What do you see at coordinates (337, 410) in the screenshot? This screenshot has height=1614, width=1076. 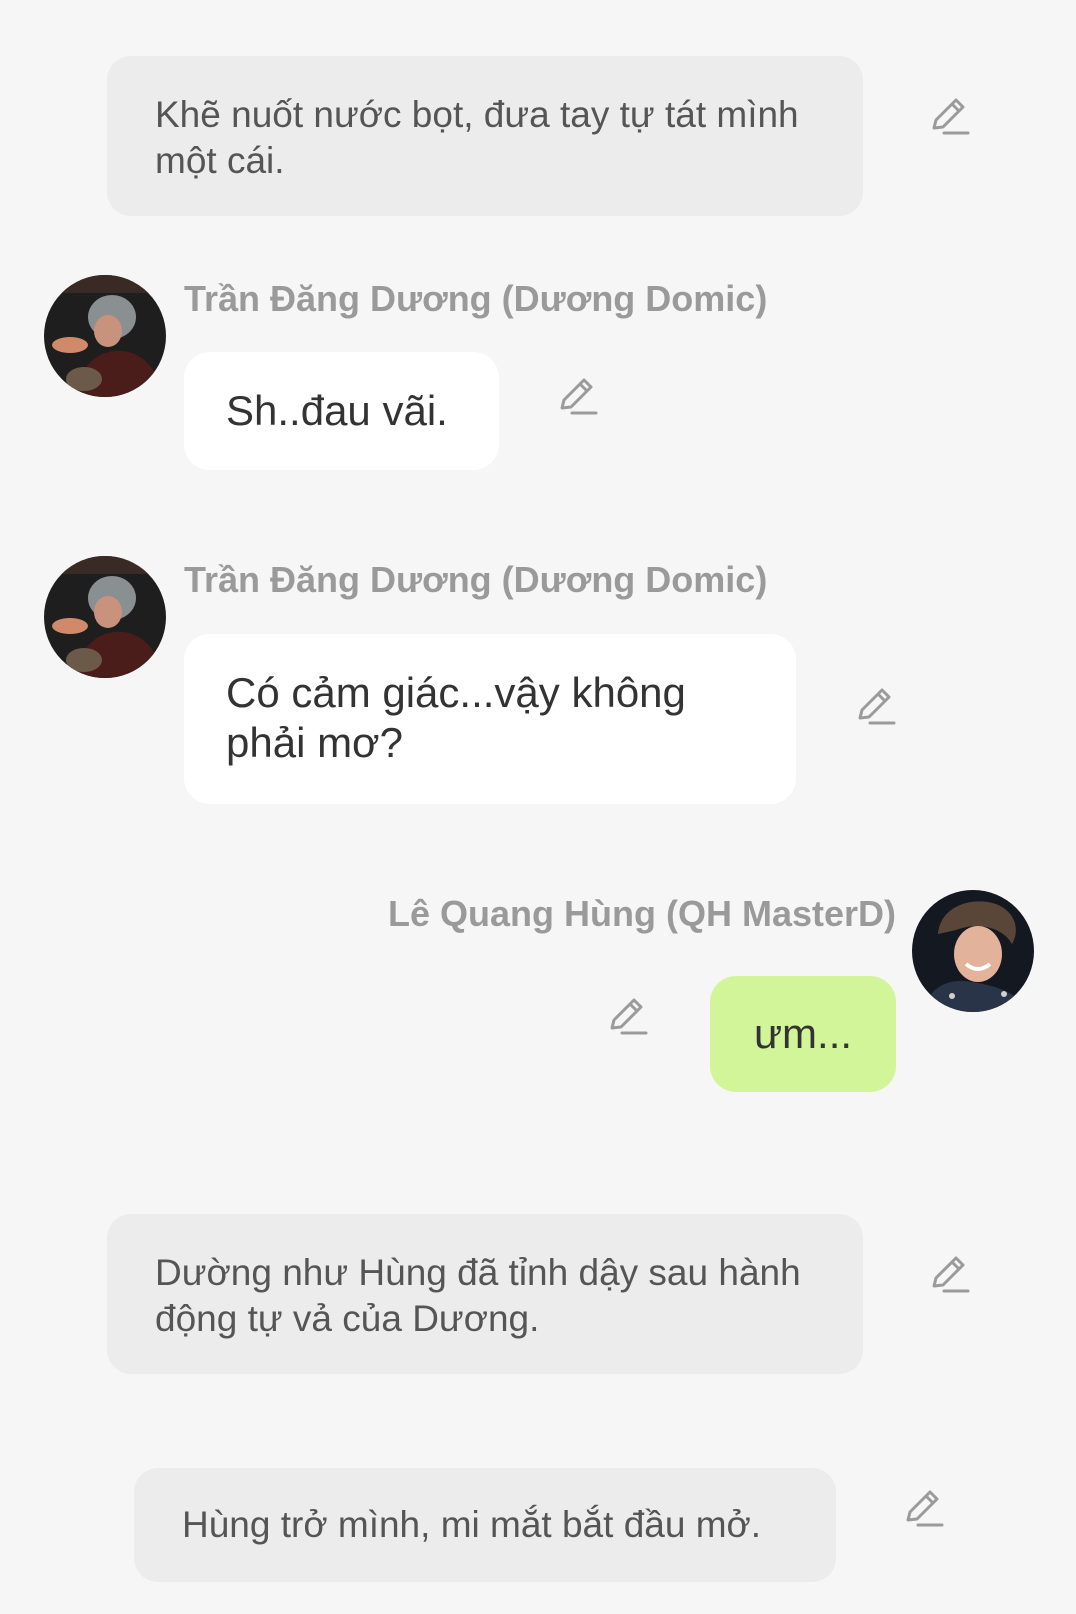 I see `message-text: Sh..đau vãi.` at bounding box center [337, 410].